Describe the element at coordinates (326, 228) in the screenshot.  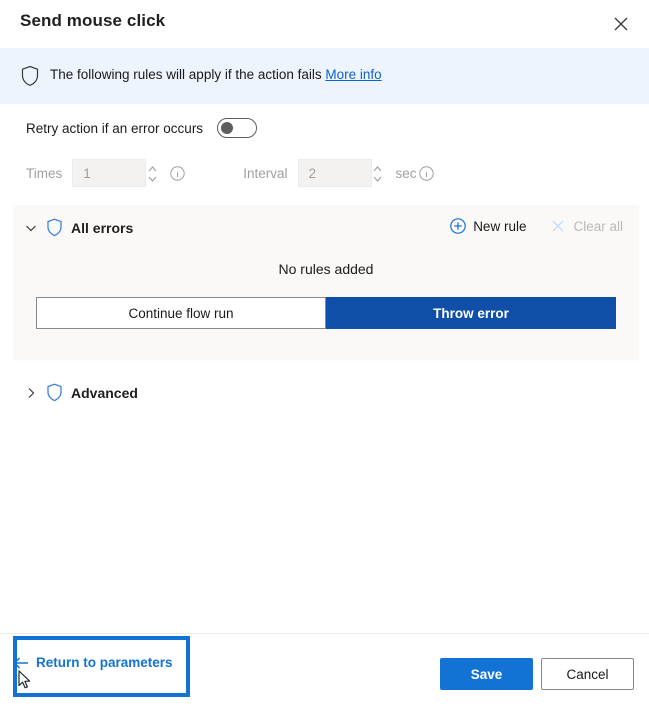
I see `all-errors-header: All errors New rule Clear all` at that location.